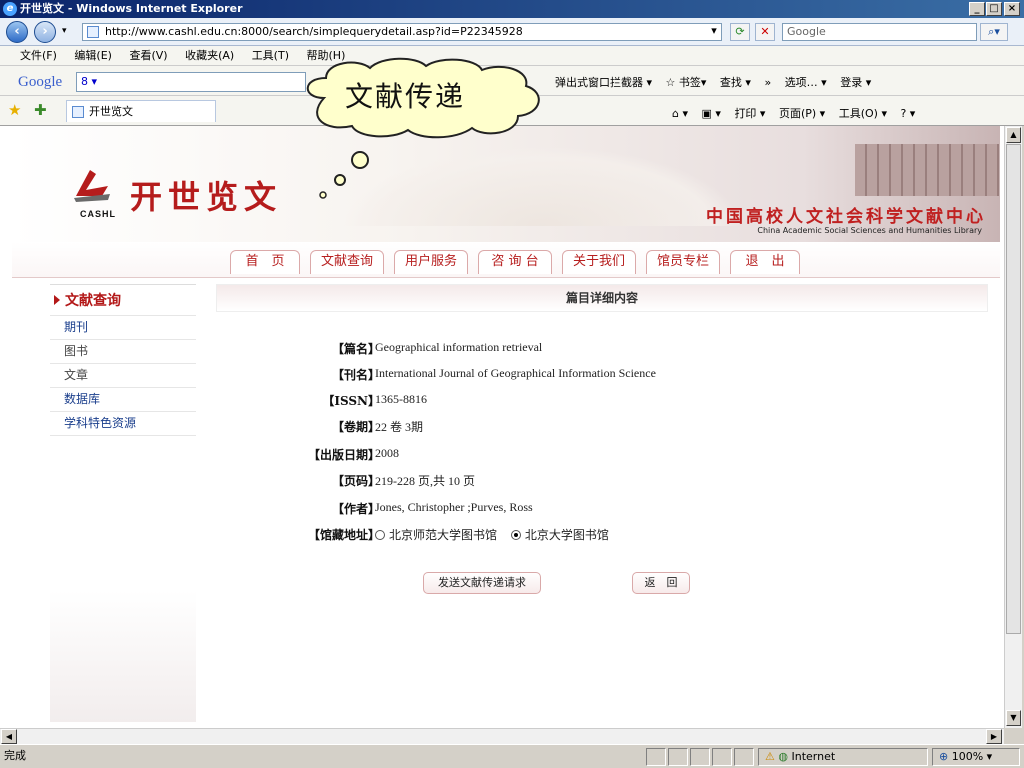  I want to click on send-delivery-request-button: 发送文献传递请求, so click(482, 583).